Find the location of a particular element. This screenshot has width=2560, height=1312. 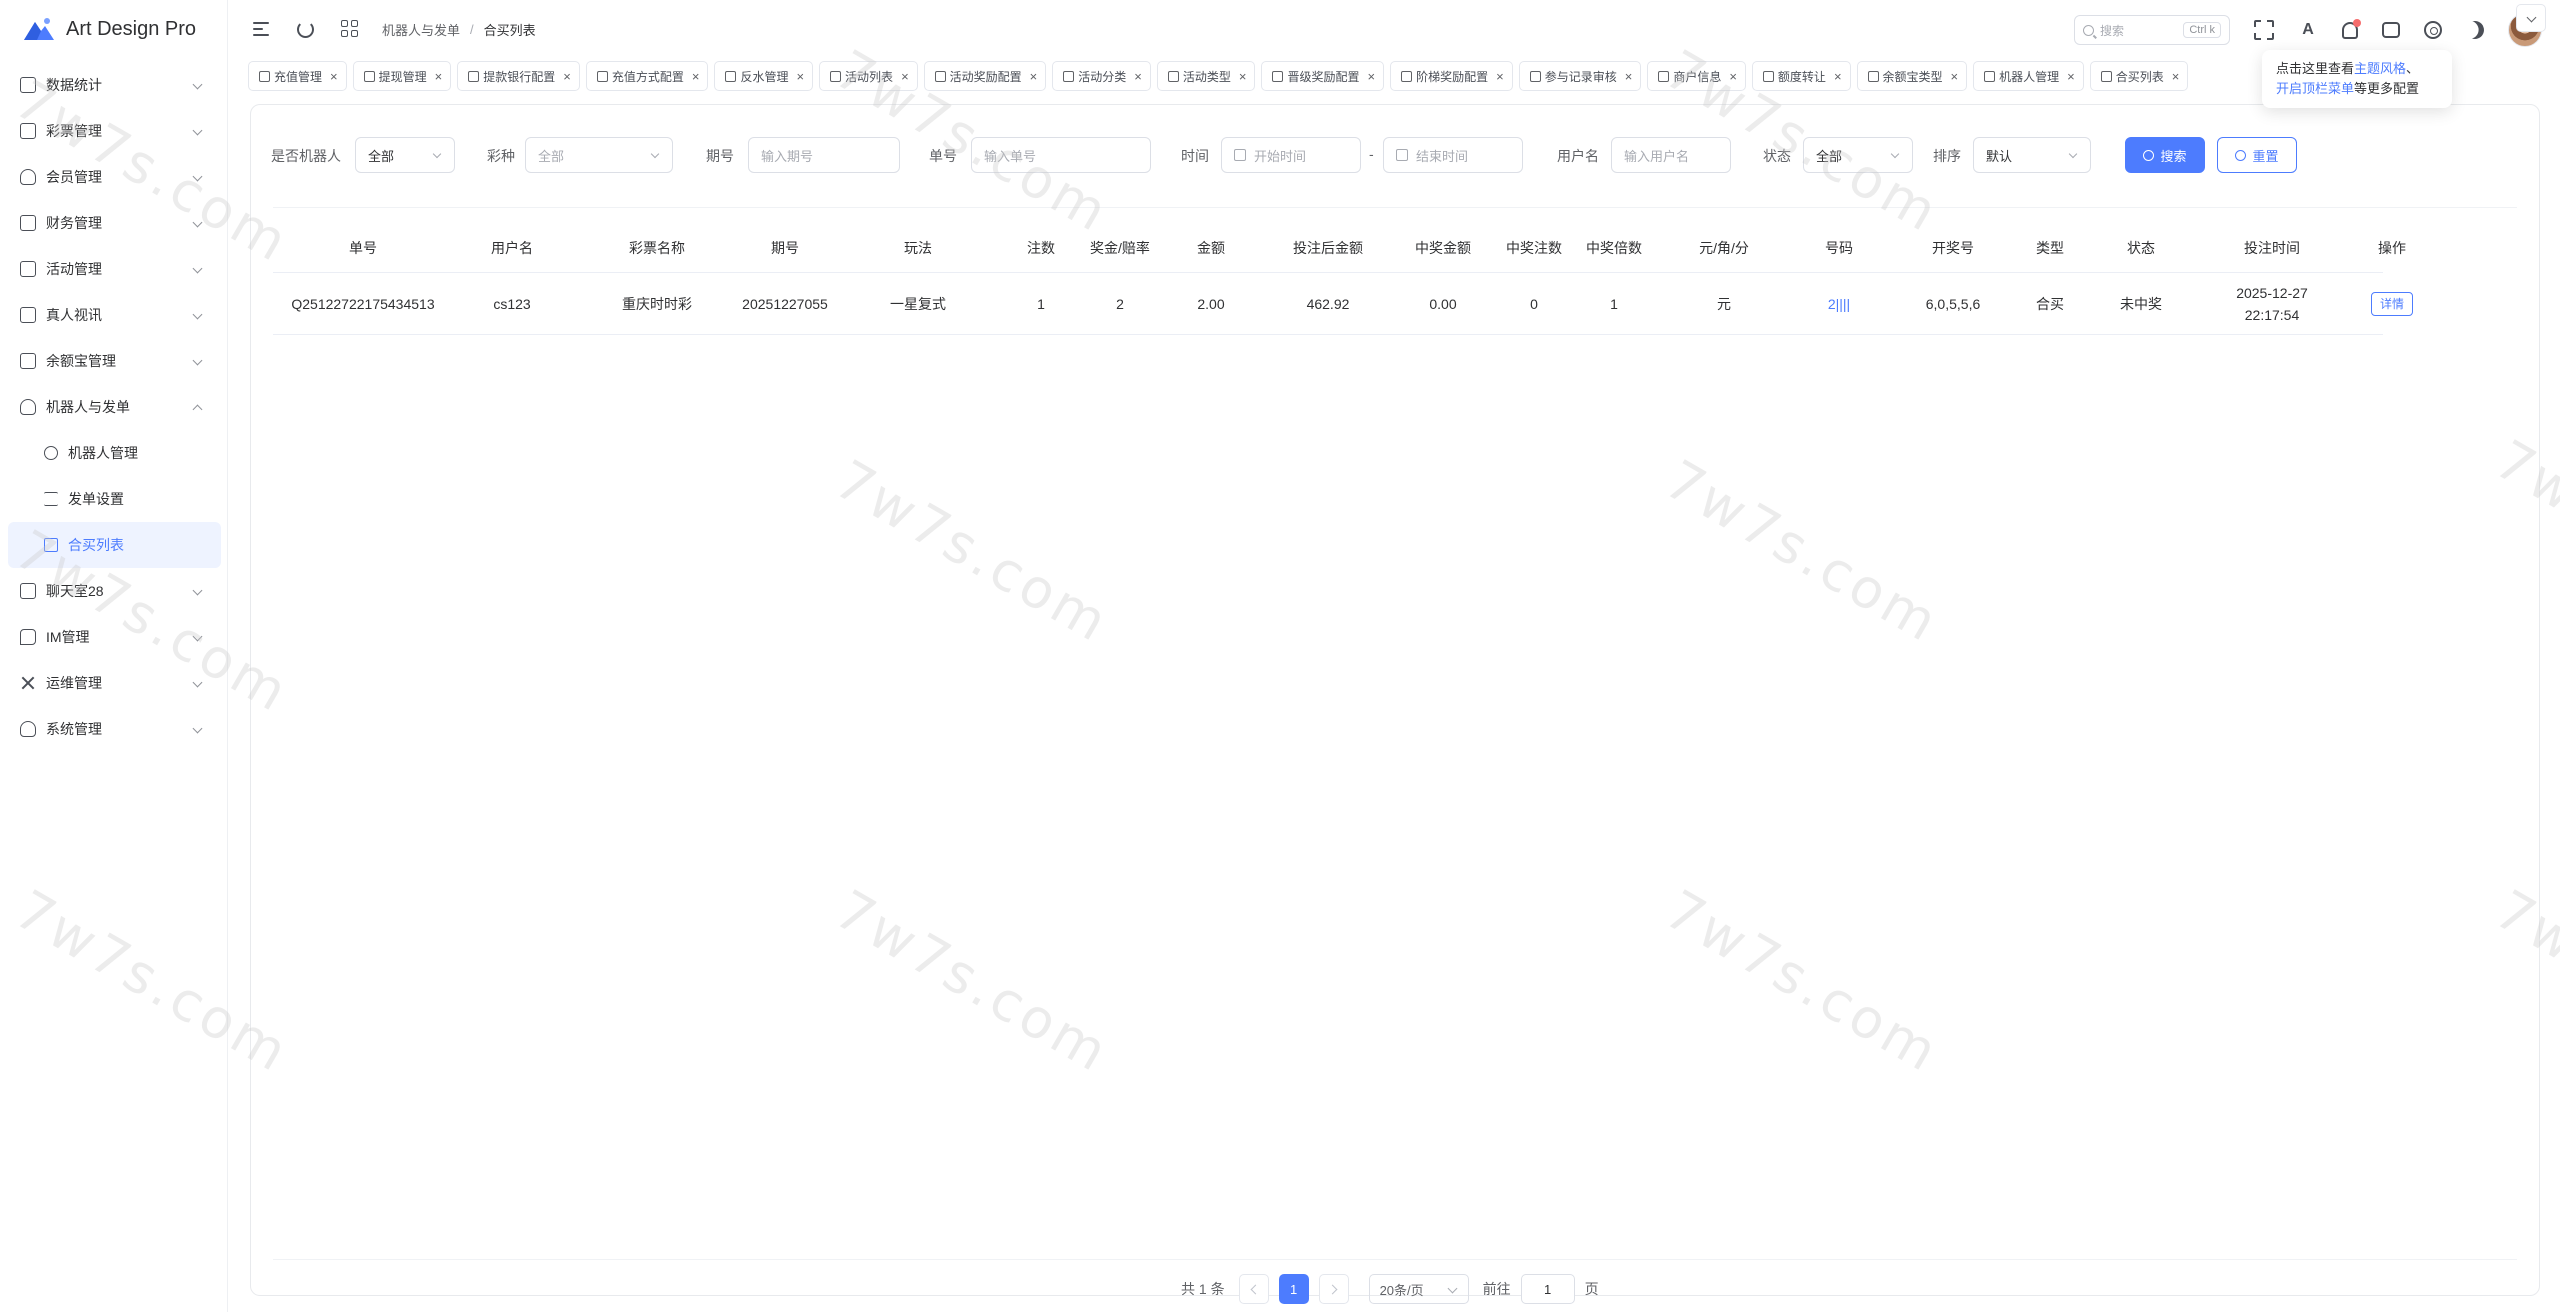

page-tab: 活动列表 × is located at coordinates (868, 76).